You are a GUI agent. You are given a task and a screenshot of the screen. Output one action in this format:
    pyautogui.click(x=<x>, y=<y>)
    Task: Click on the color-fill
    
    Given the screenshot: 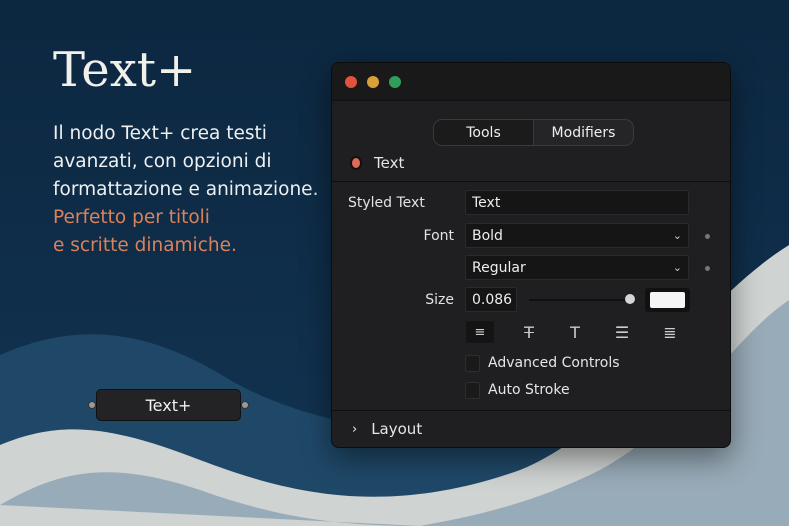 What is the action you would take?
    pyautogui.click(x=667, y=300)
    